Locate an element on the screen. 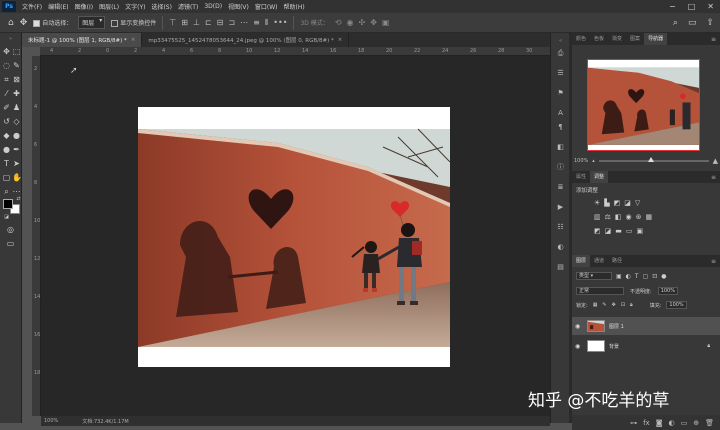 The image size is (720, 430). workspace-icon: ▭ is located at coordinates (692, 23).